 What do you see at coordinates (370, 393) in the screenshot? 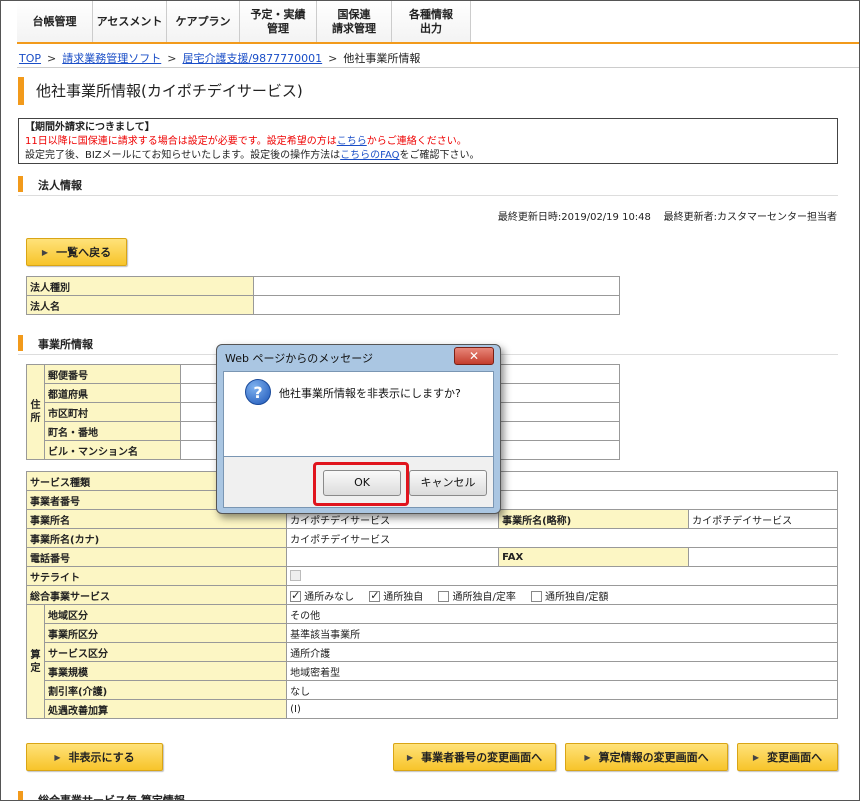
I see `dialog-message: 他社事業所情報を非表示にしますか?` at bounding box center [370, 393].